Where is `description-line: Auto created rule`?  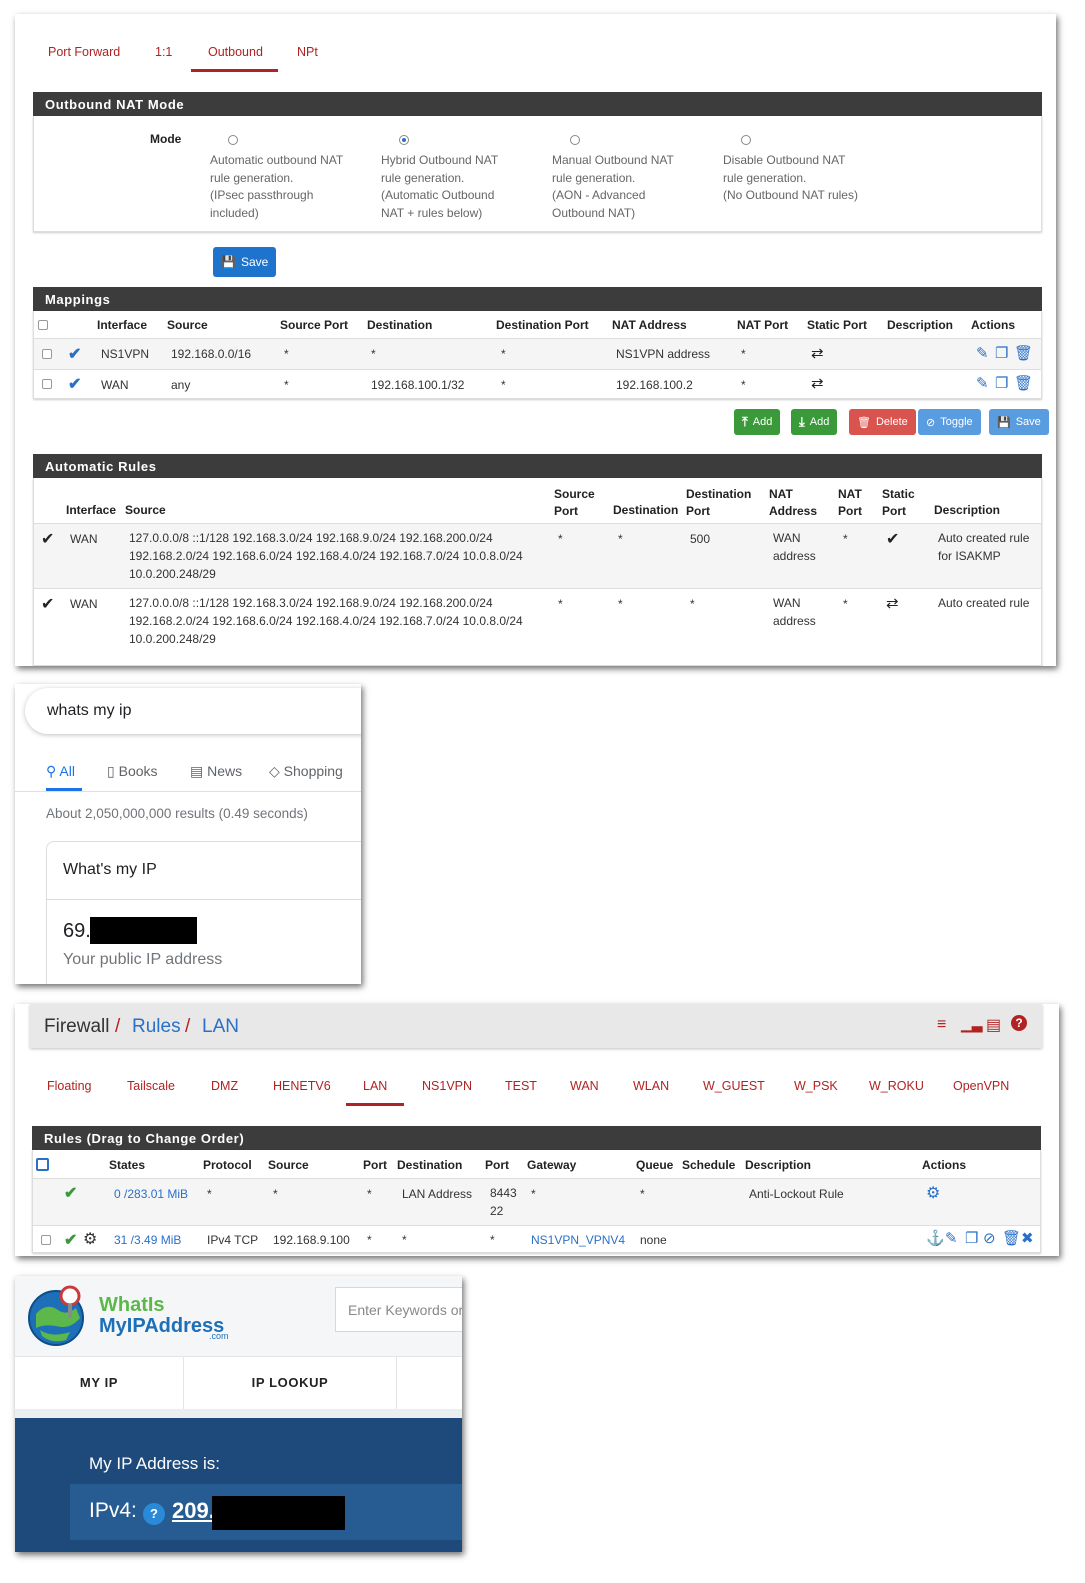
description-line: Auto created rule is located at coordinates (984, 538).